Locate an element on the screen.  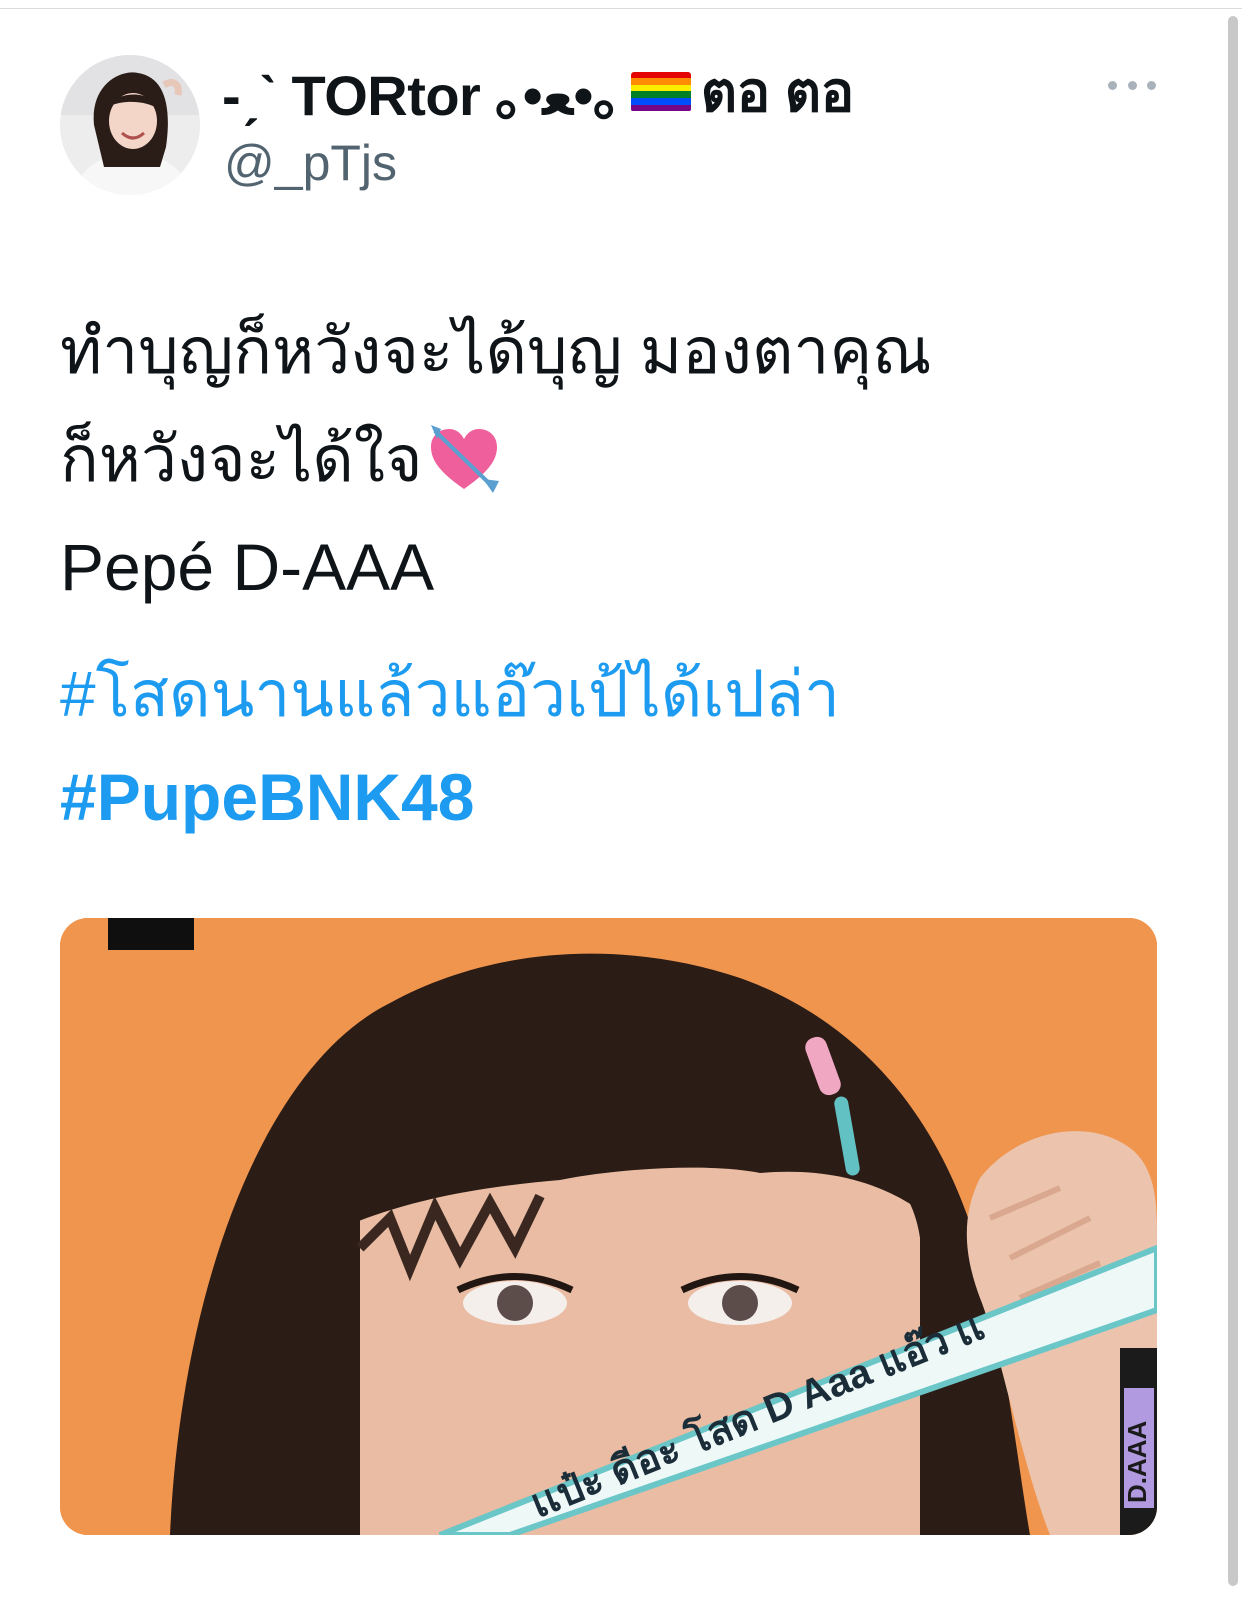
hashtag-link-thai: #โสดนานแล้วแอ๊วเป้ได้เปล่า is located at coordinates (450, 694).